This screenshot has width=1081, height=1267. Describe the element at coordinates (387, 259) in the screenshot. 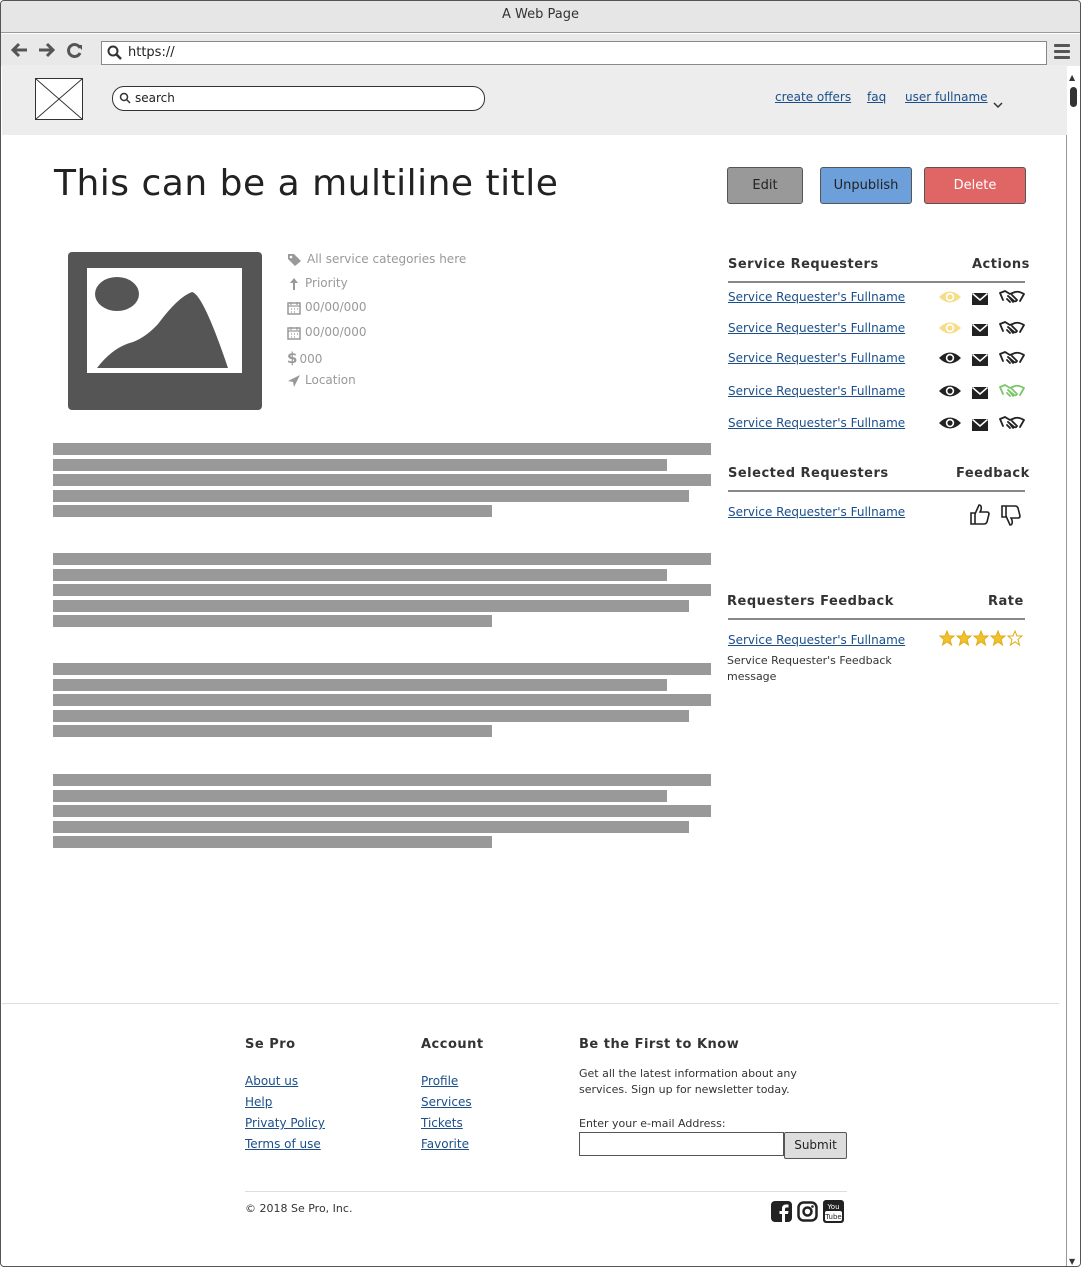

I see `categories-text: All service categories here` at that location.